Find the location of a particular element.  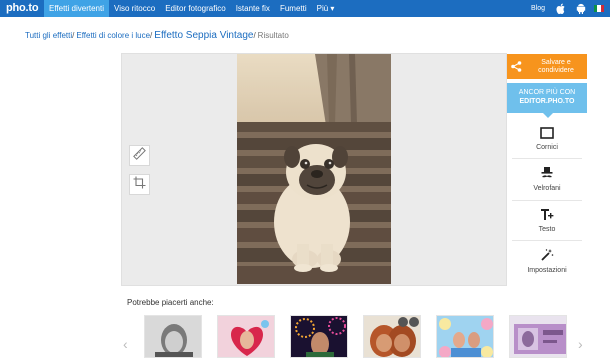

sidebar-item-label: Impostazioni is located at coordinates (547, 270).